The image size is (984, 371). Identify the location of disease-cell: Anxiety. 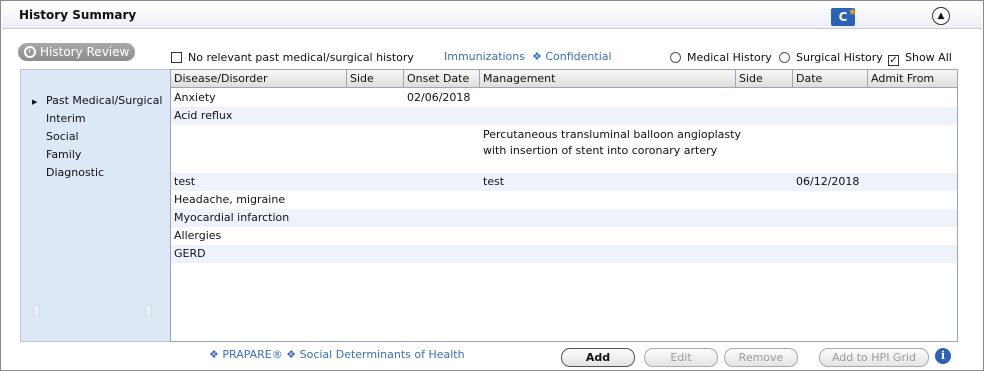
(195, 97).